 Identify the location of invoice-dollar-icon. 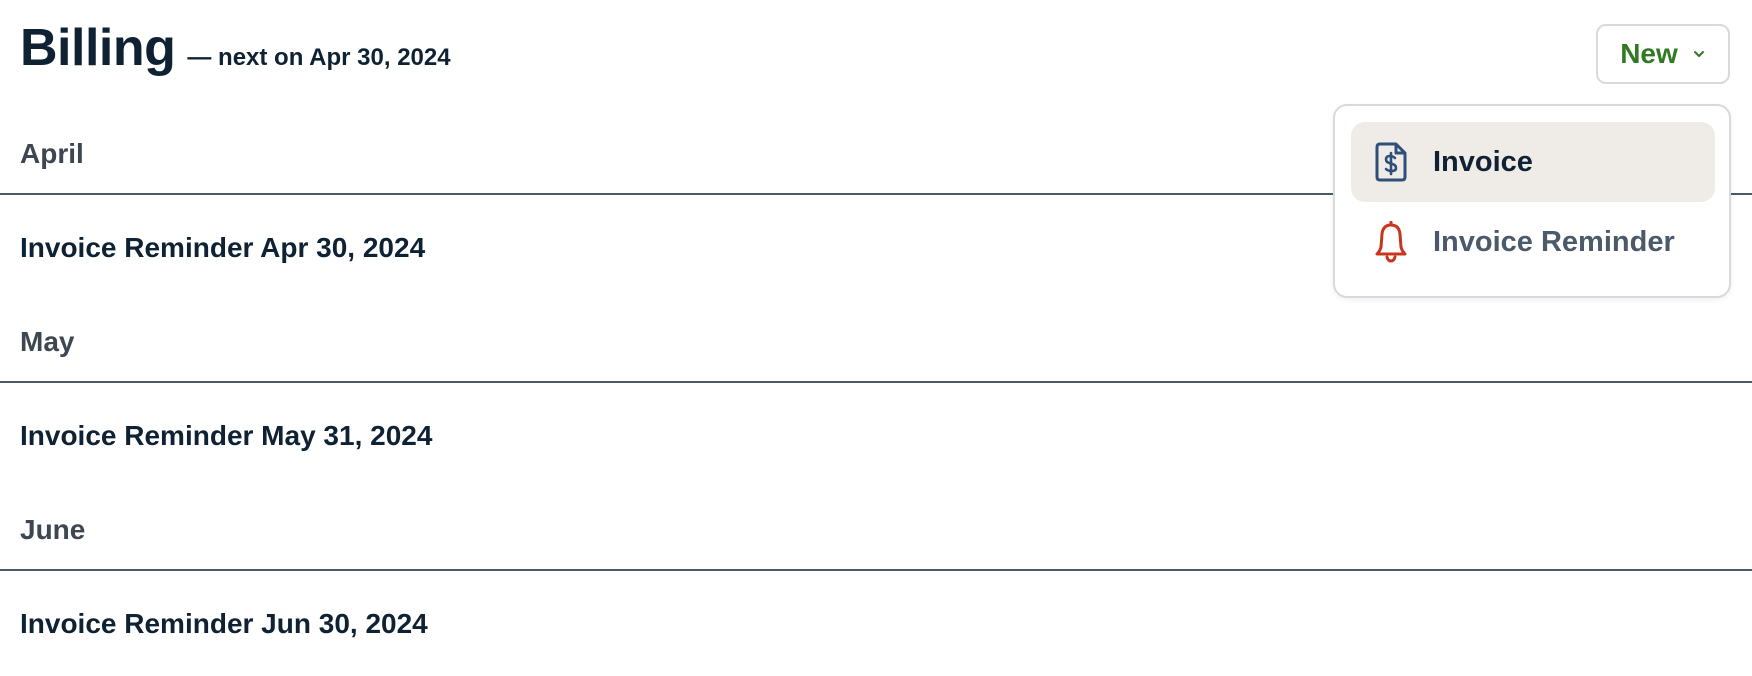
(1391, 162).